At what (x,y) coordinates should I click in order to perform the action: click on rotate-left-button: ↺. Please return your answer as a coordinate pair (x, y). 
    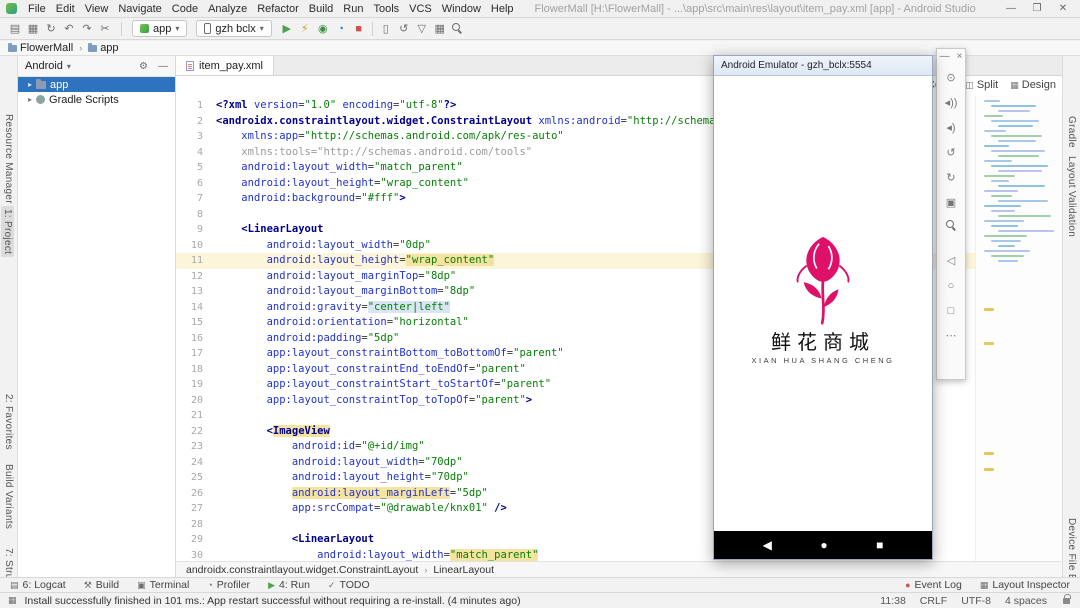
    Looking at the image, I should click on (950, 153).